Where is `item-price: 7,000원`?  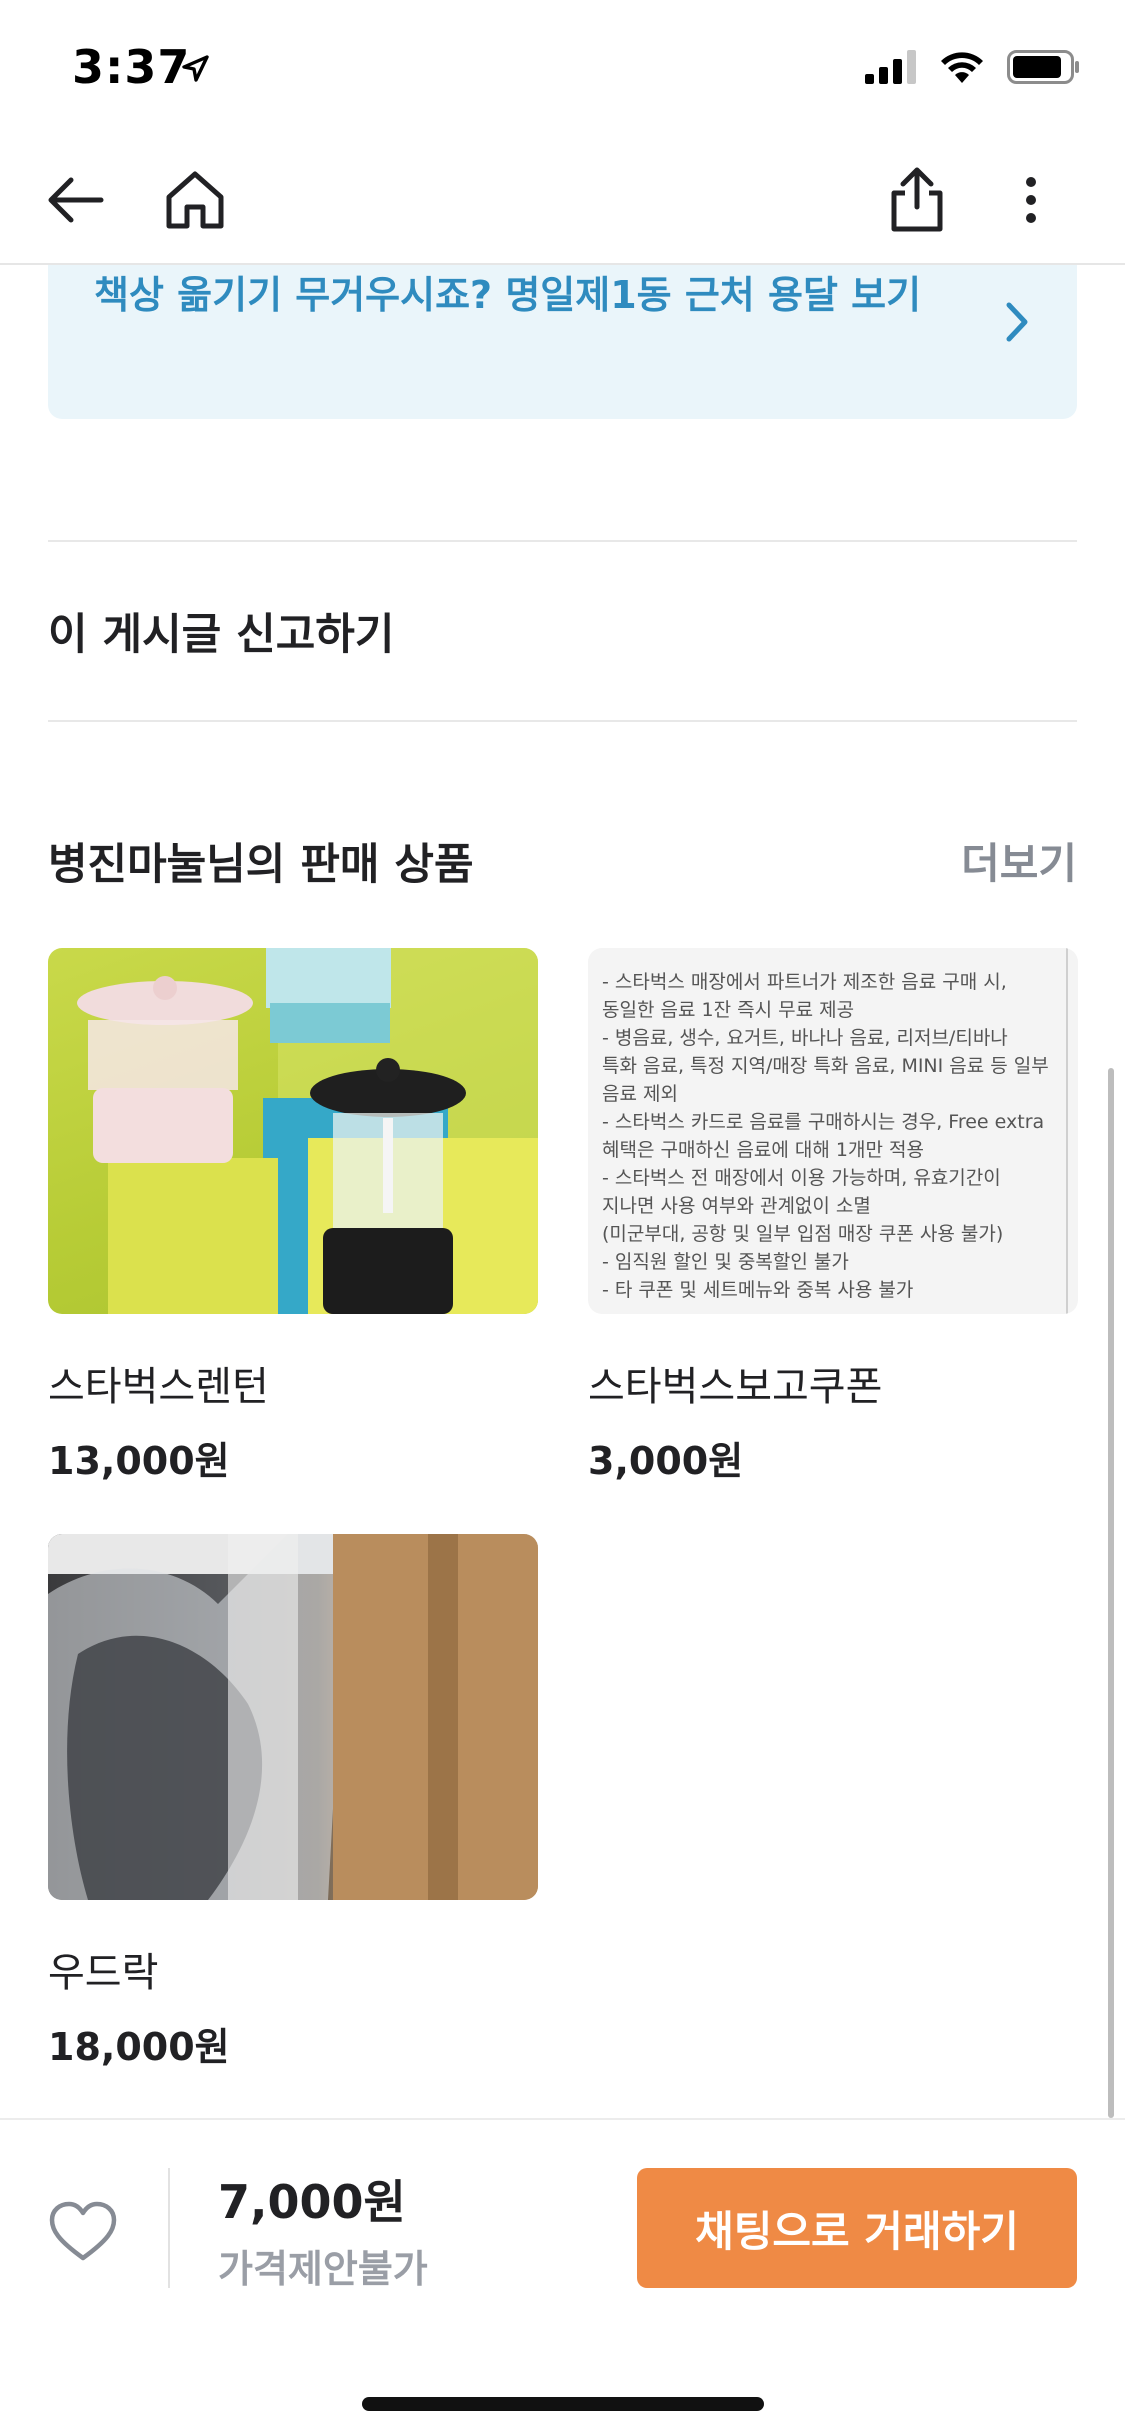
item-price: 7,000원 is located at coordinates (312, 2202).